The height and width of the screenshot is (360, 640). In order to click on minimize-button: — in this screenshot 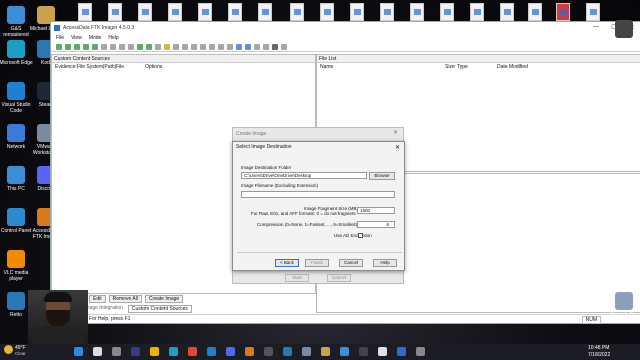, I will do `click(596, 27)`.